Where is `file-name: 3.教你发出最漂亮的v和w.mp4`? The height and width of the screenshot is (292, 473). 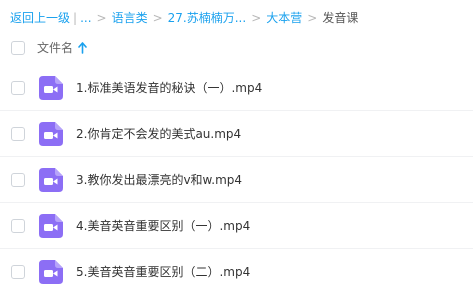
file-name: 3.教你发出最漂亮的v和w.mp4 is located at coordinates (159, 180).